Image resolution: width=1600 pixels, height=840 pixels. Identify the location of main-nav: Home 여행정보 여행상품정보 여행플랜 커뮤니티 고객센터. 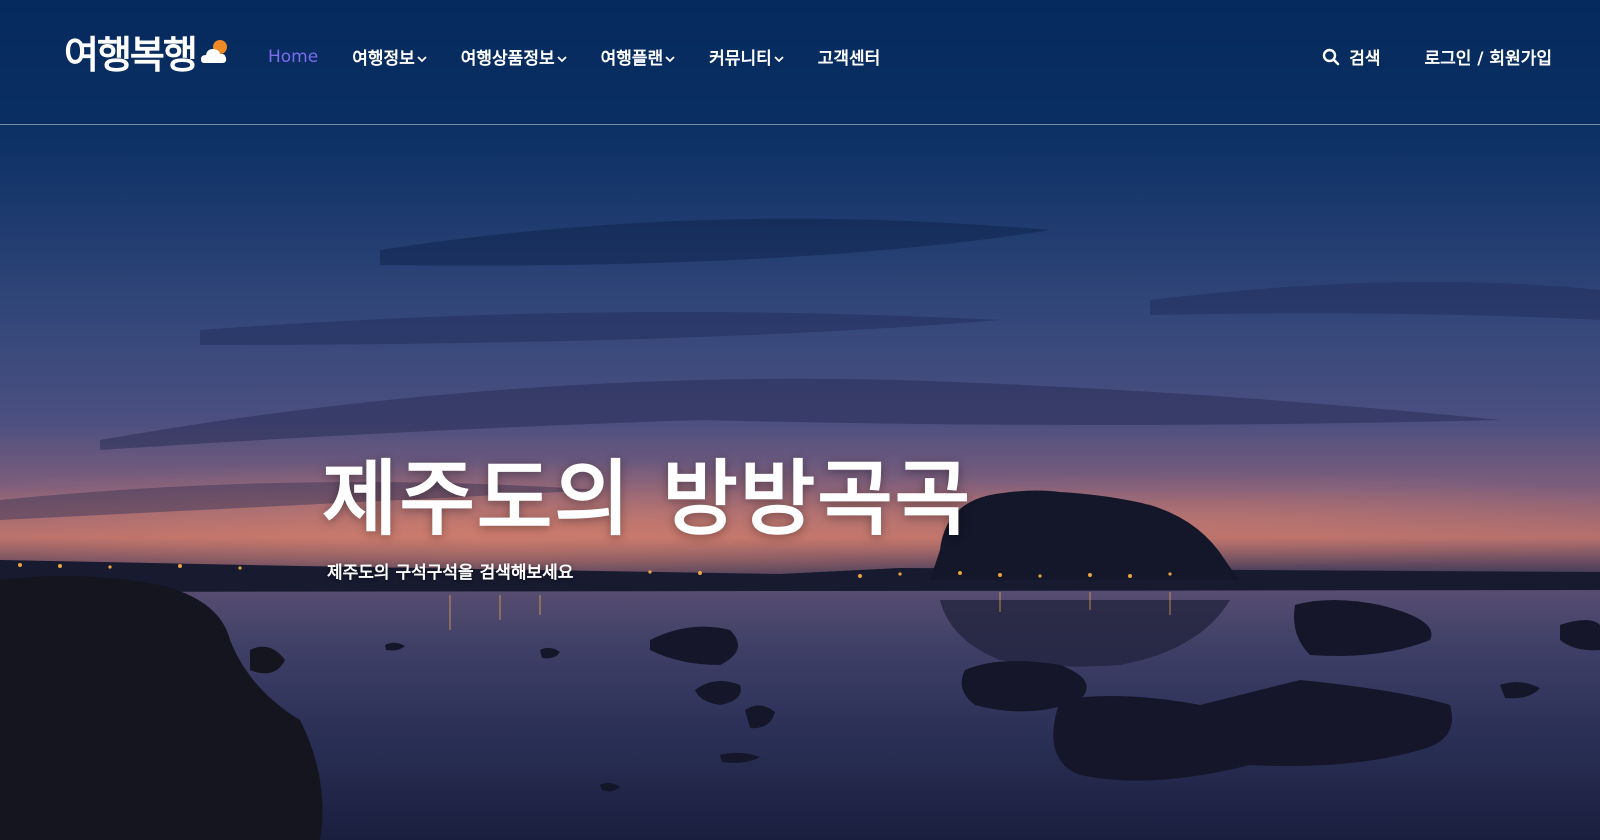
(591, 57).